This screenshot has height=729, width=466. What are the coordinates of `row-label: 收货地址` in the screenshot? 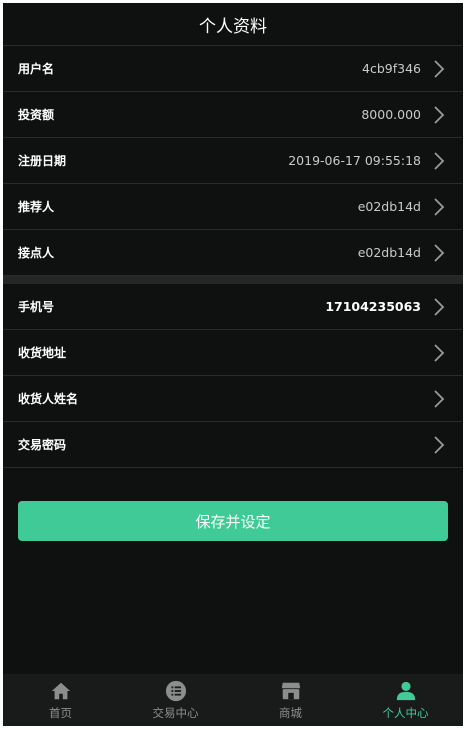 It's located at (42, 353).